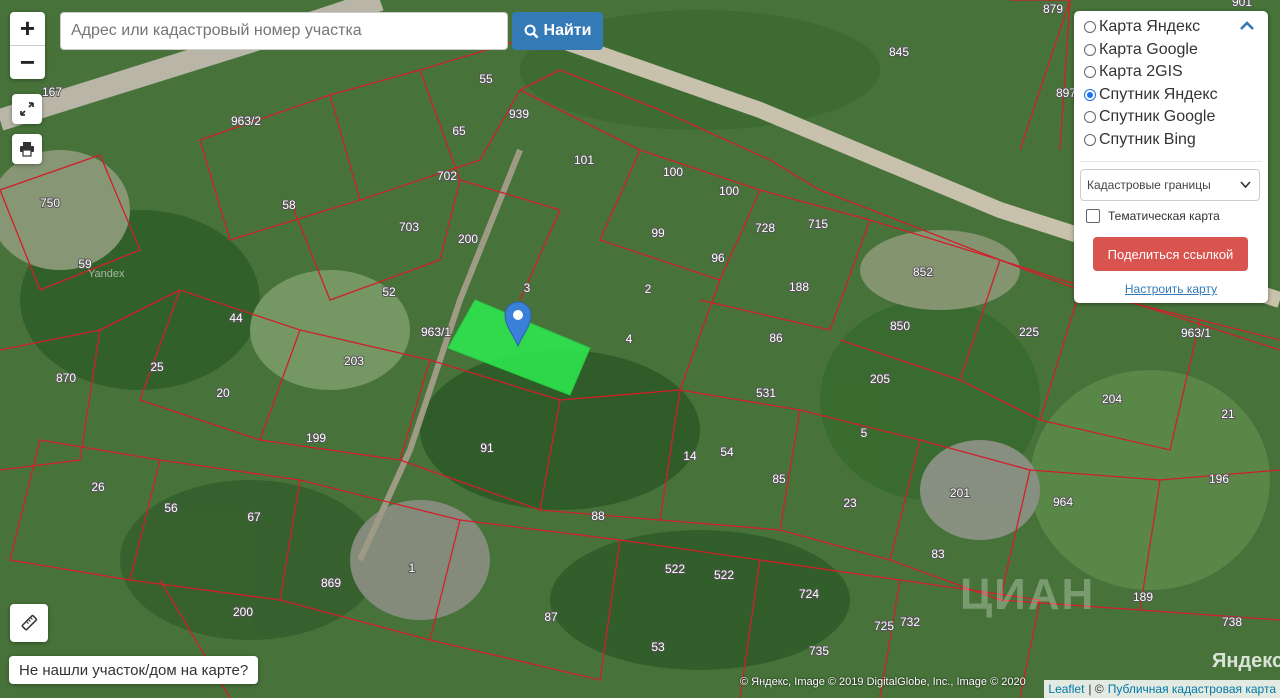 This screenshot has width=1280, height=698. I want to click on parcel-number: 201, so click(960, 493).